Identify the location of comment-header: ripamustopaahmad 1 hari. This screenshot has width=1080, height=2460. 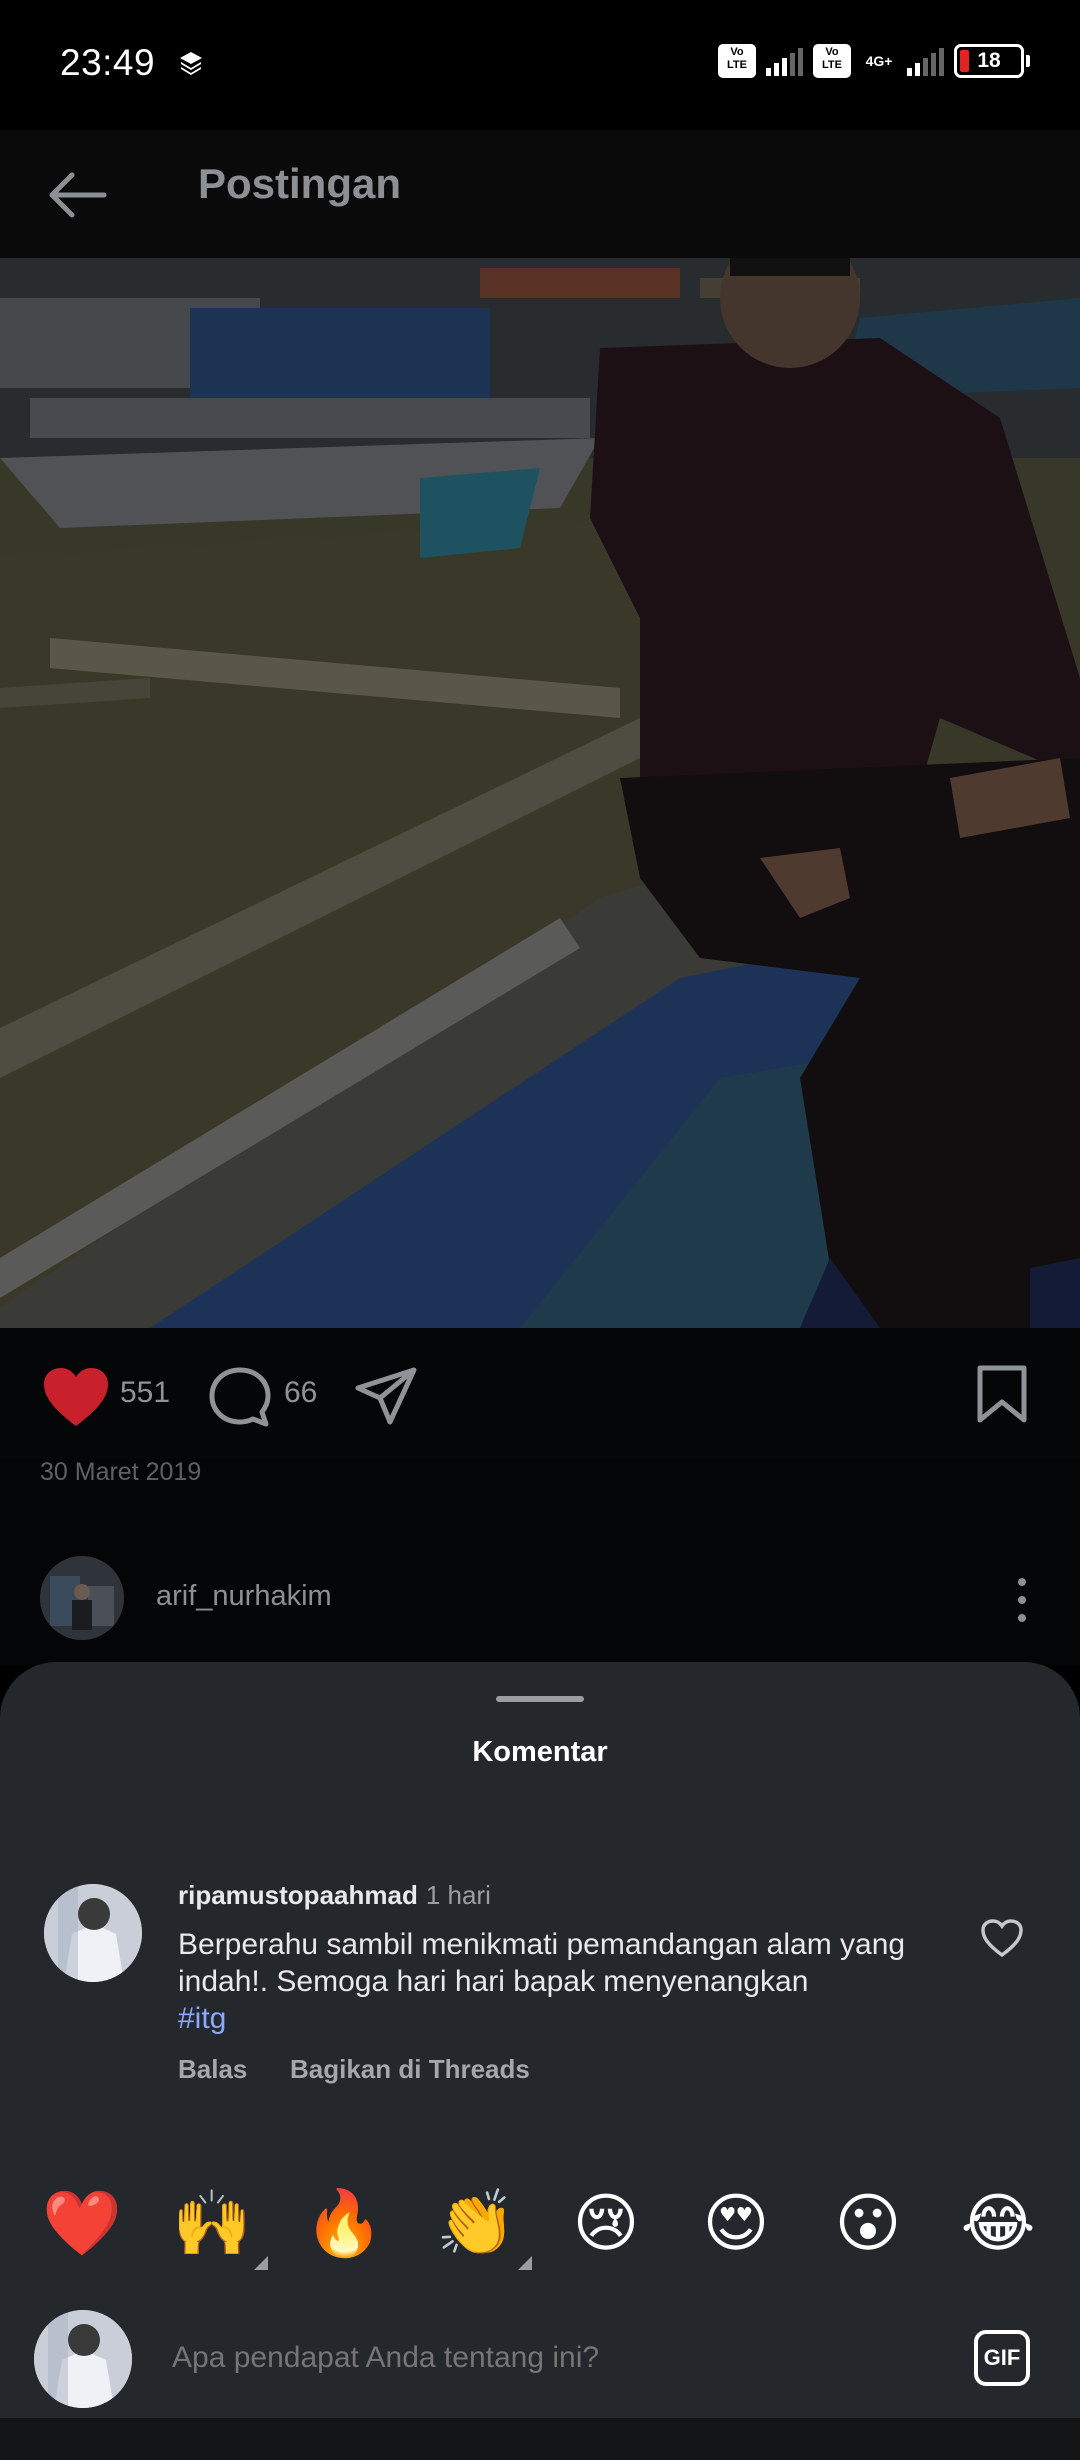
(334, 1895).